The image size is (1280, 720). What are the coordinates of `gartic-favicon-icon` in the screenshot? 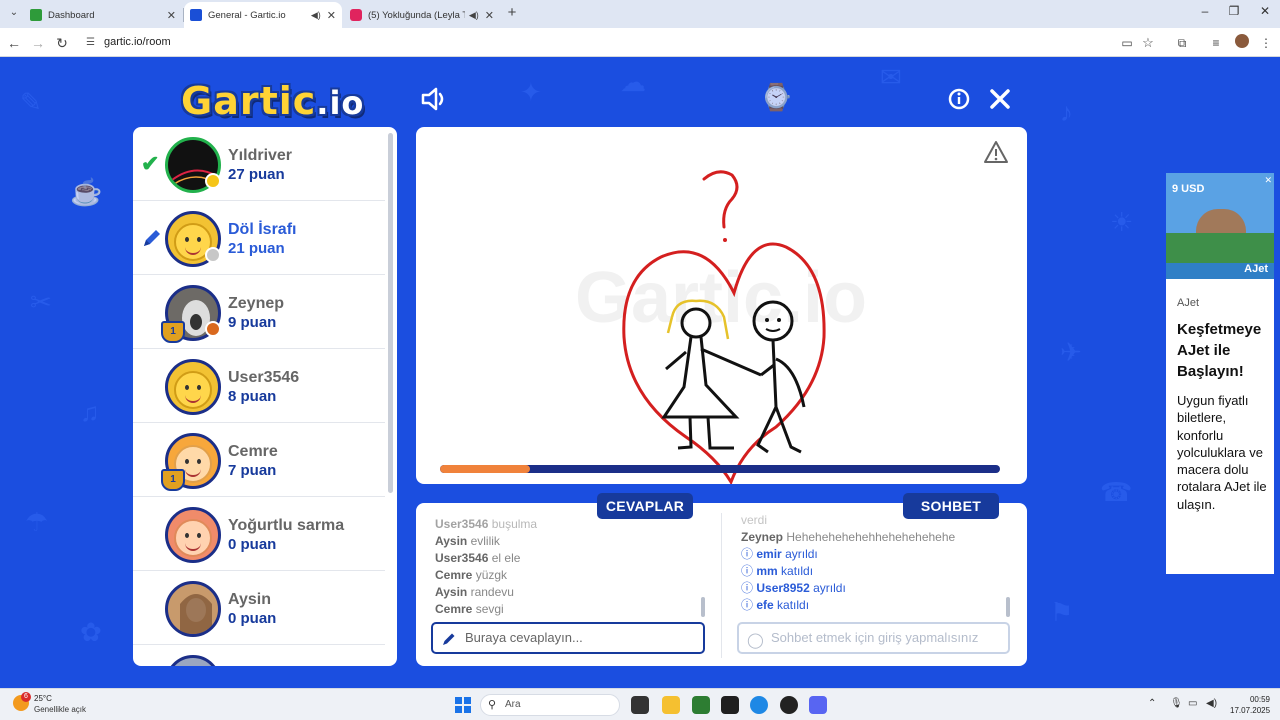 It's located at (196, 15).